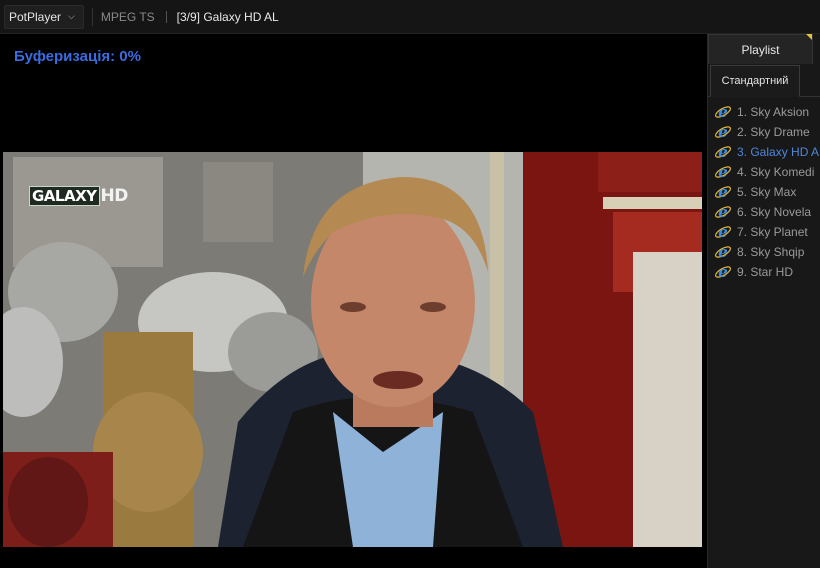  I want to click on now-playing-title: [3/9] Galaxy HD AL, so click(227, 16).